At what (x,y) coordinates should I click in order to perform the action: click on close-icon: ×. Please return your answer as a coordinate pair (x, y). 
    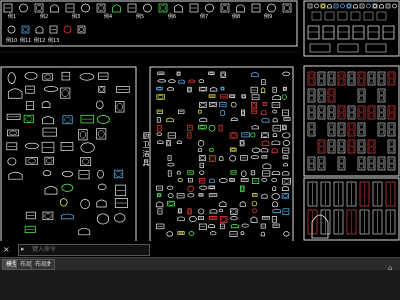
    Looking at the image, I should click on (6, 249).